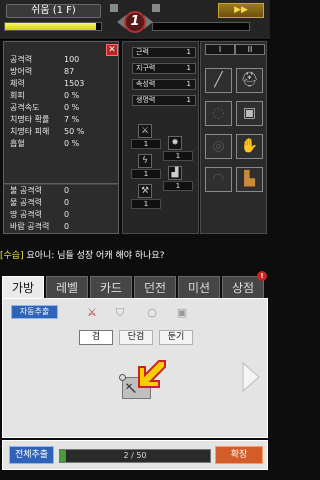 The height and width of the screenshot is (480, 320). What do you see at coordinates (72, 59) in the screenshot?
I see `stat-value: 100` at bounding box center [72, 59].